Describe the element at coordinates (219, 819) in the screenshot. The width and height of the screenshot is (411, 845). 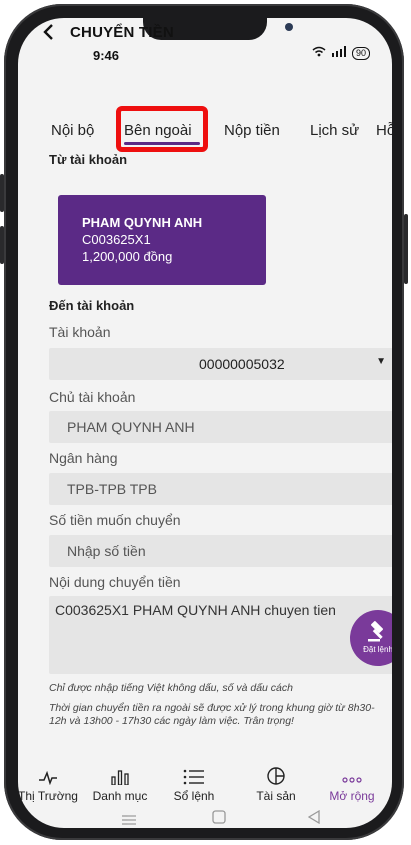
I see `home-icon` at that location.